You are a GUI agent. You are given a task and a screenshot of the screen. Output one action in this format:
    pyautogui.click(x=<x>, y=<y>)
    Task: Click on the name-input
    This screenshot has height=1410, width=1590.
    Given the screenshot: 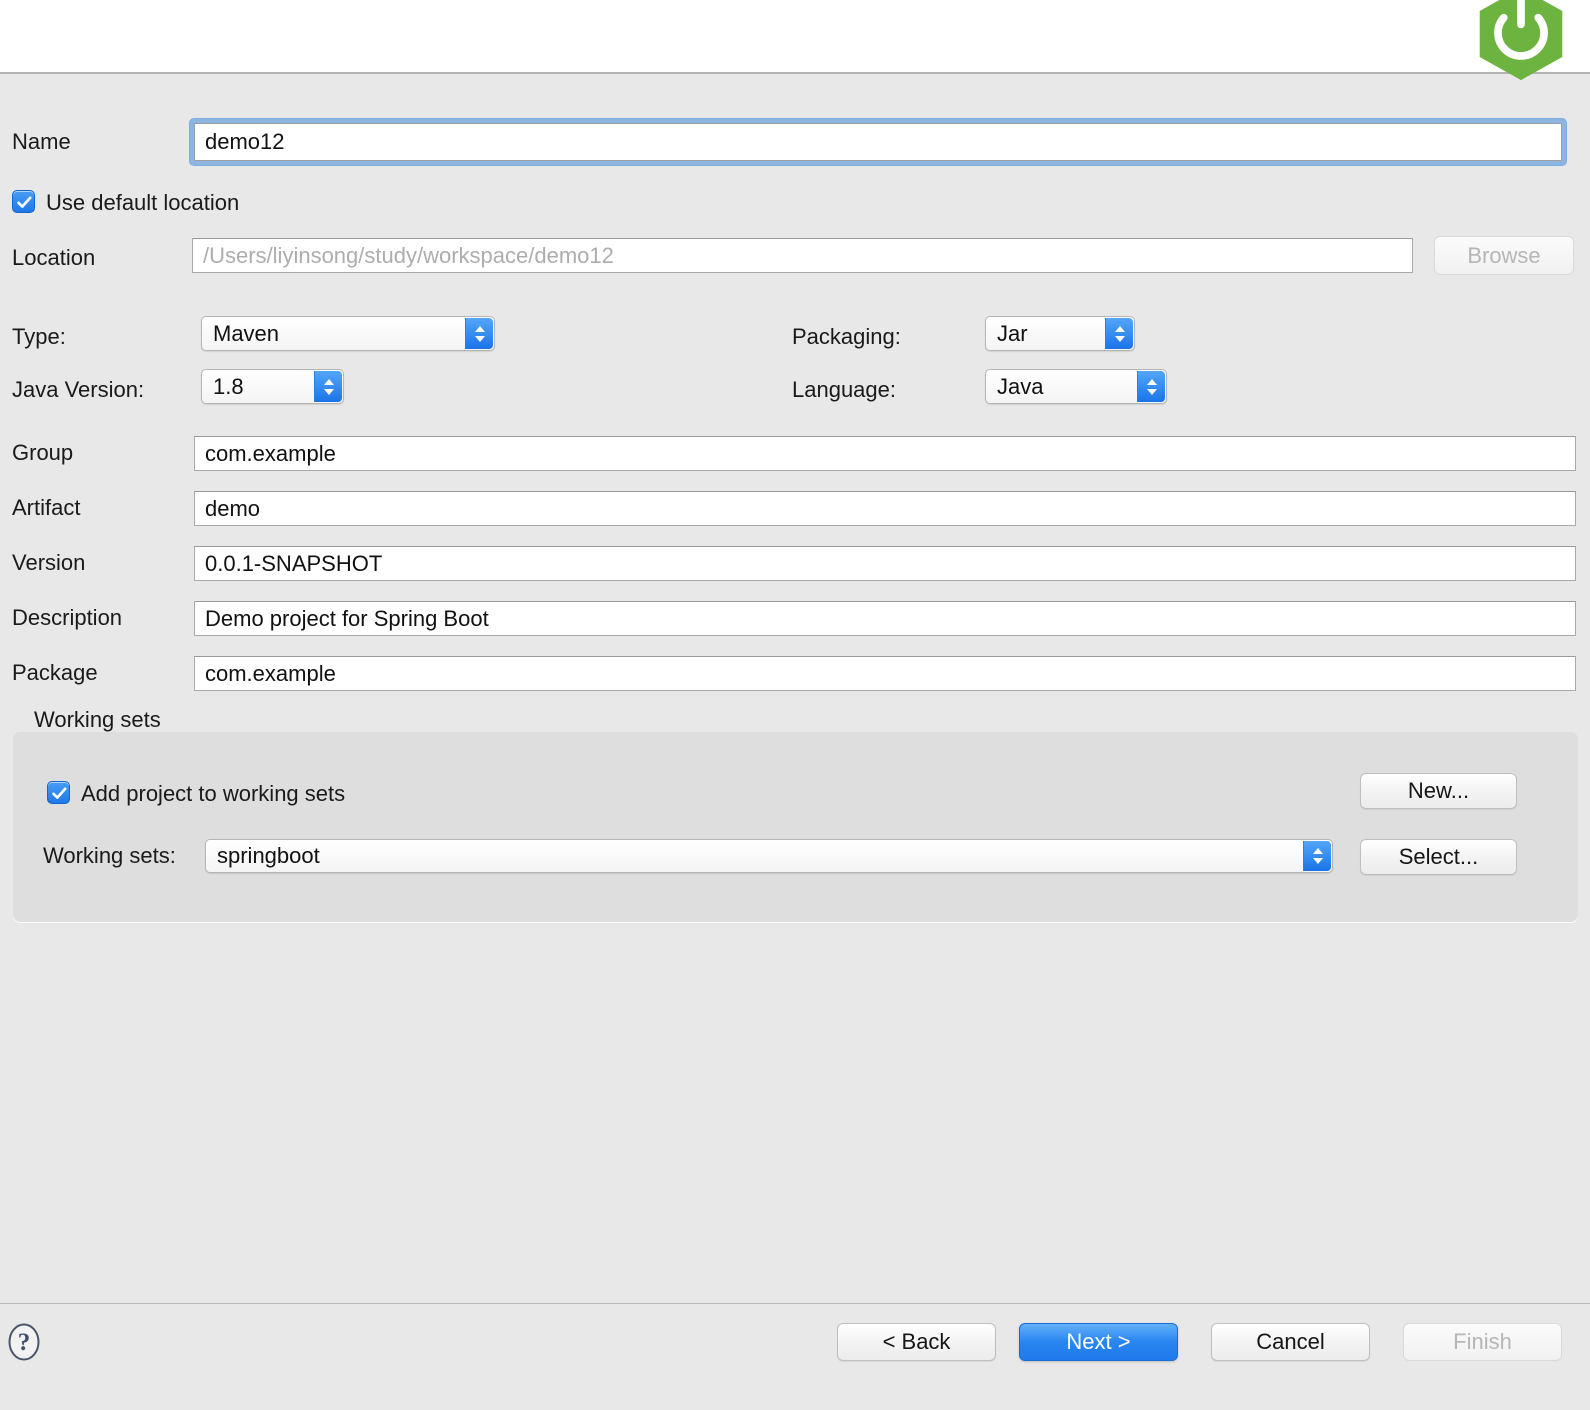 What is the action you would take?
    pyautogui.click(x=878, y=142)
    